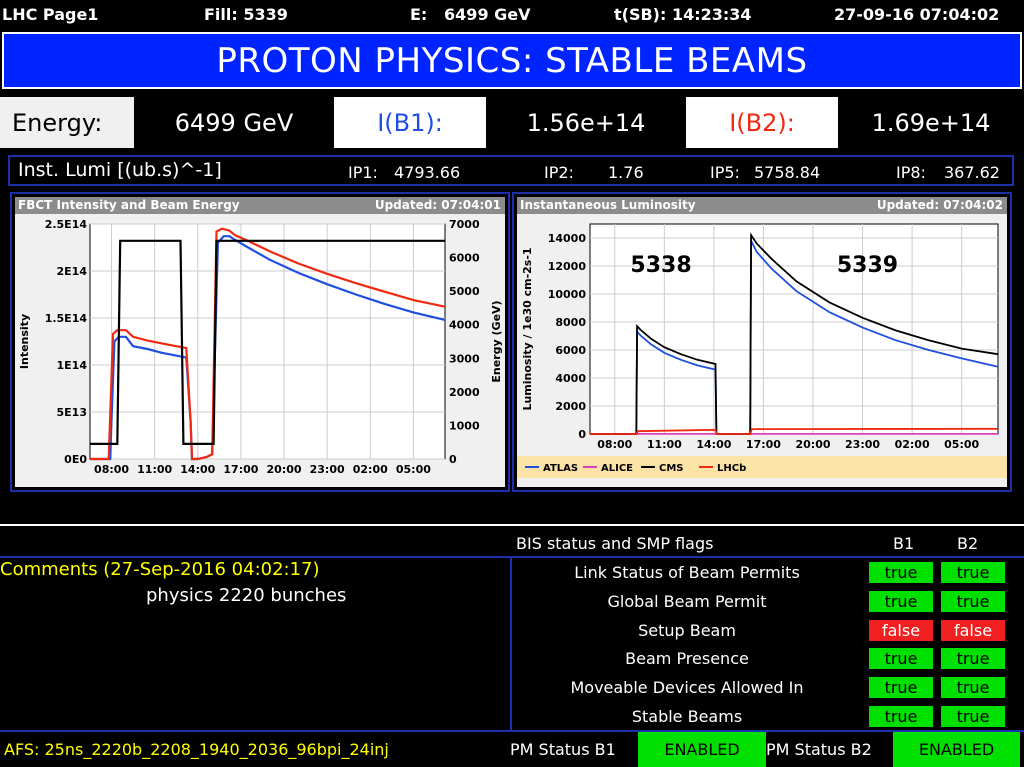 Image resolution: width=1024 pixels, height=767 pixels. I want to click on y-tick-label: 1.5E14, so click(66, 318).